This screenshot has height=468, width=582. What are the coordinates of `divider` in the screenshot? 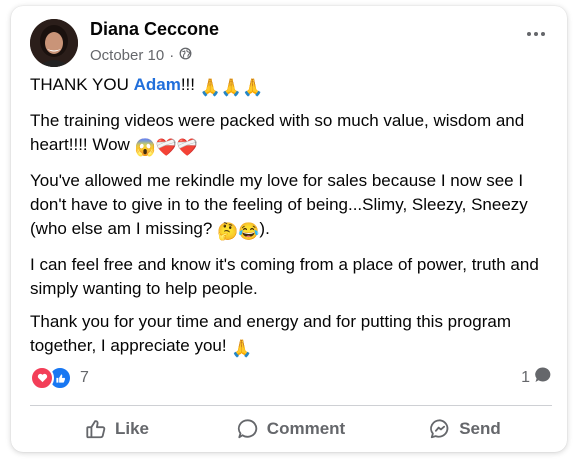 It's located at (291, 405).